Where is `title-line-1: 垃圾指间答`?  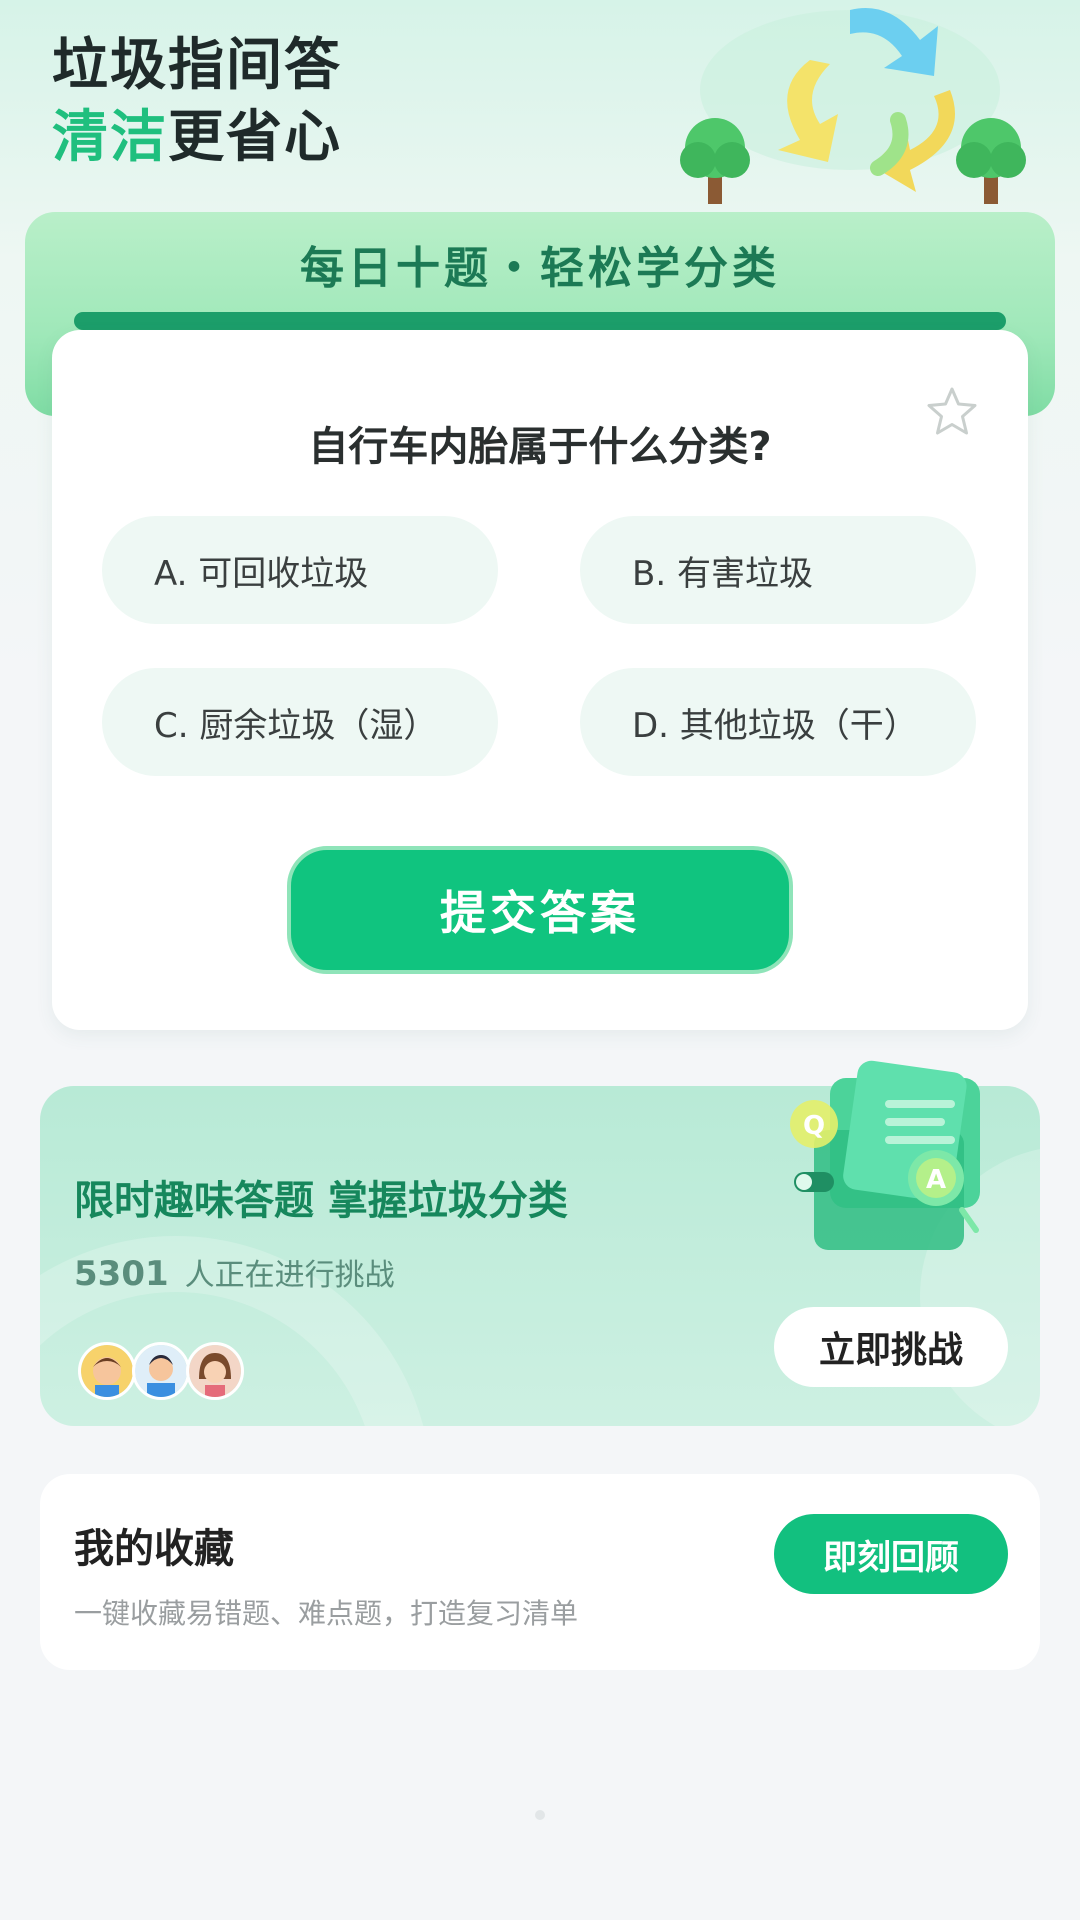 title-line-1: 垃圾指间答 is located at coordinates (197, 65).